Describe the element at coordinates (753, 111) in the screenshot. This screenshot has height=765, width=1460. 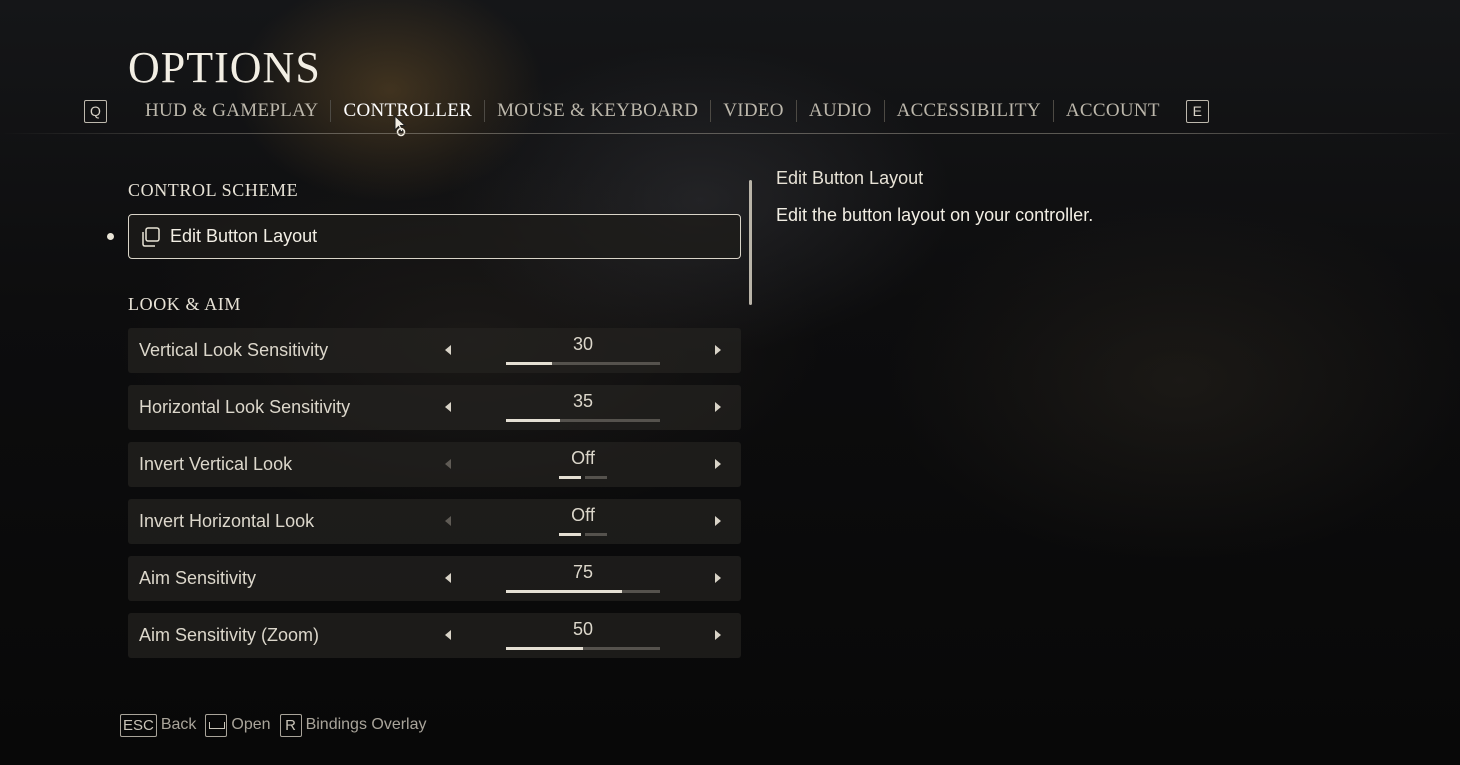
I see `tab-video: VIDEO` at that location.